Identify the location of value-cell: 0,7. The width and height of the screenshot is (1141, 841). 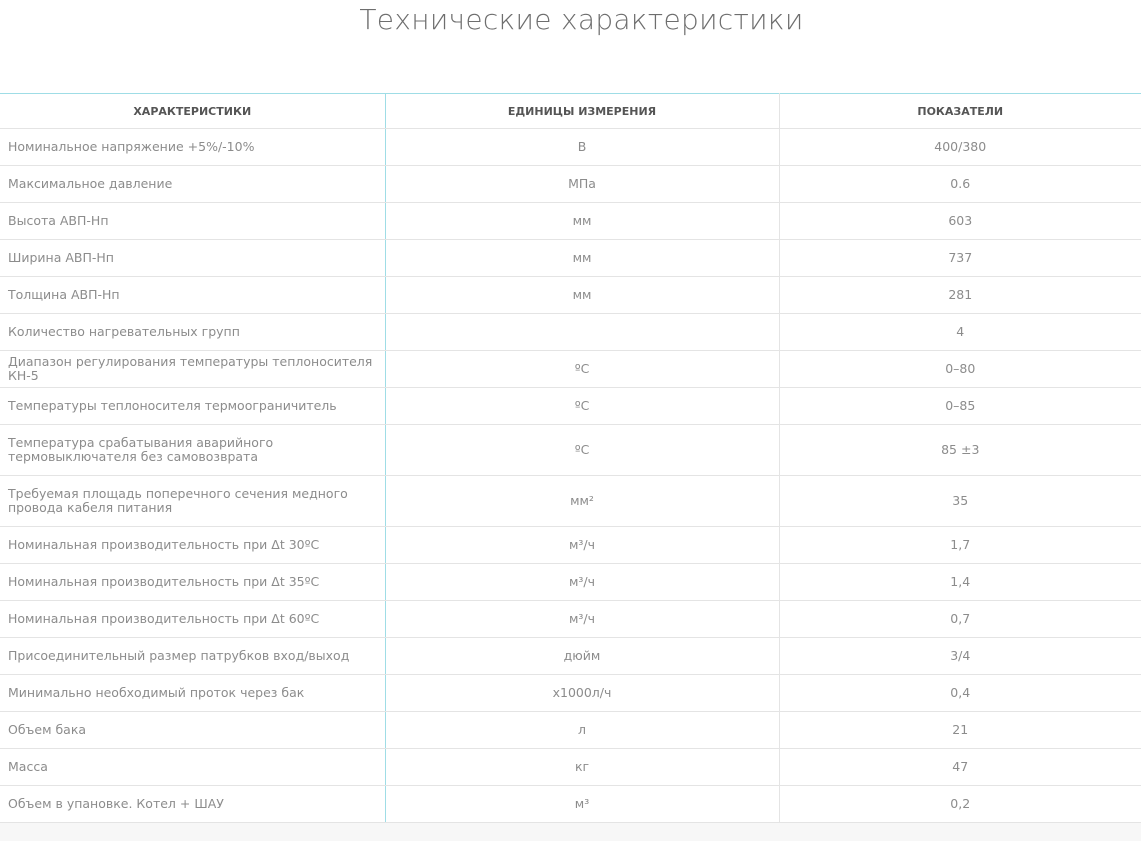
(960, 619).